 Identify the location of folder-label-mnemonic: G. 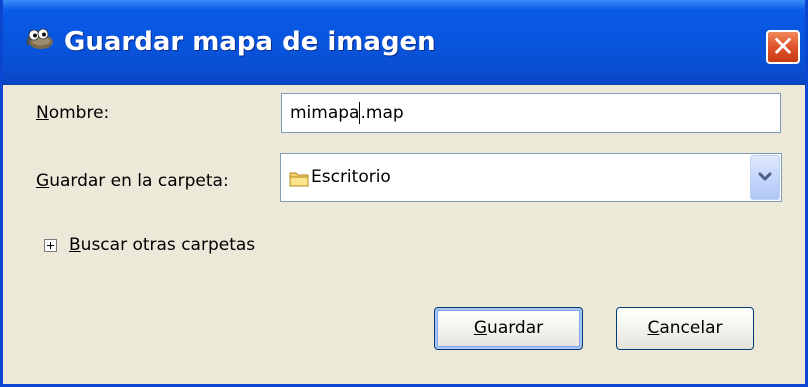
(43, 181).